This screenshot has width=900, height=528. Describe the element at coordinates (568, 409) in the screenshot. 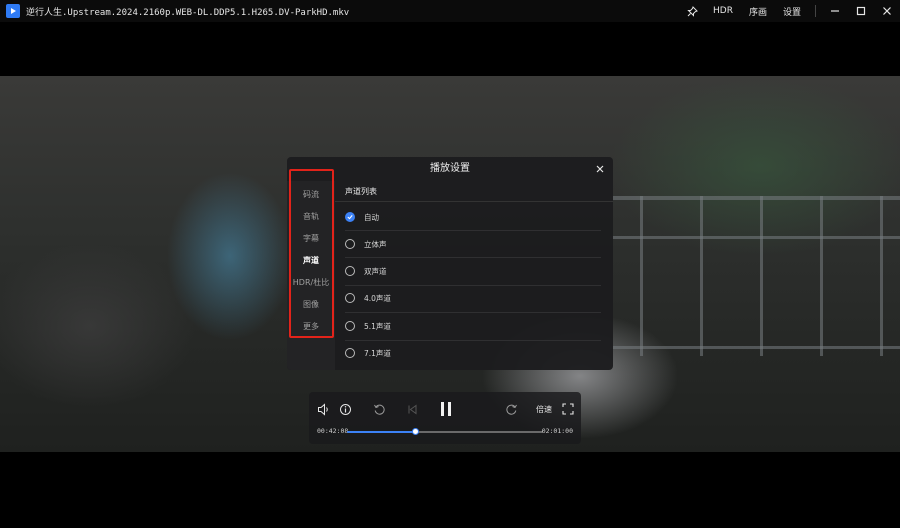

I see `fullscreen-icon` at that location.